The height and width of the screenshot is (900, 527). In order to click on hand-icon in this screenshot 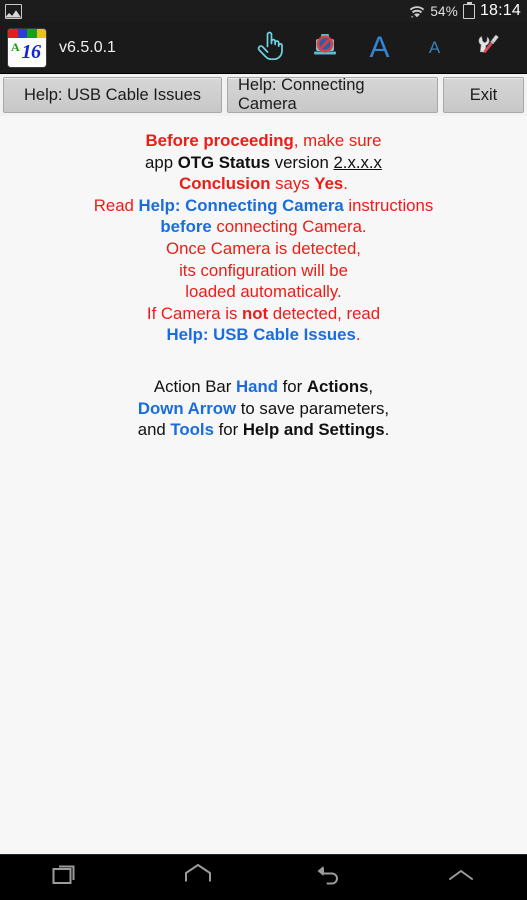, I will do `click(270, 47)`.